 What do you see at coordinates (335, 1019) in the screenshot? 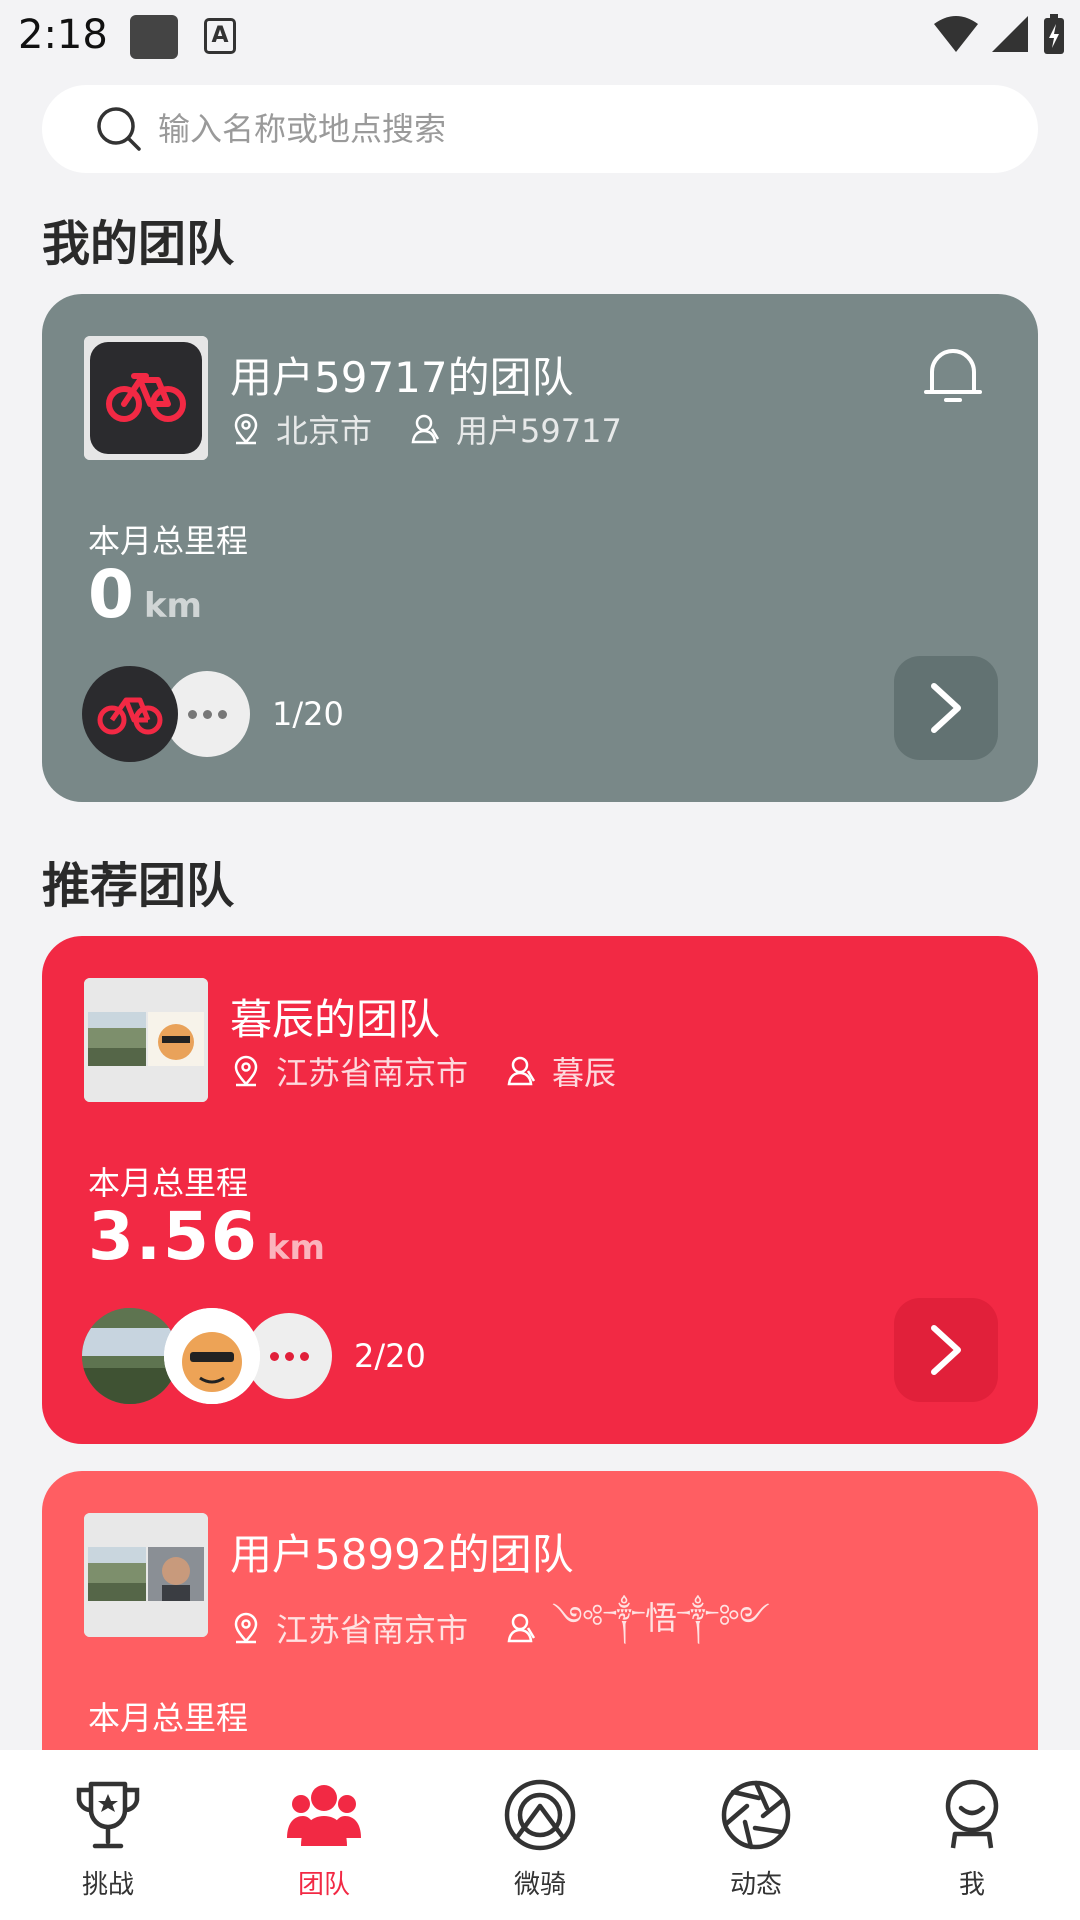
I see `team-name: 暮辰的团队` at bounding box center [335, 1019].